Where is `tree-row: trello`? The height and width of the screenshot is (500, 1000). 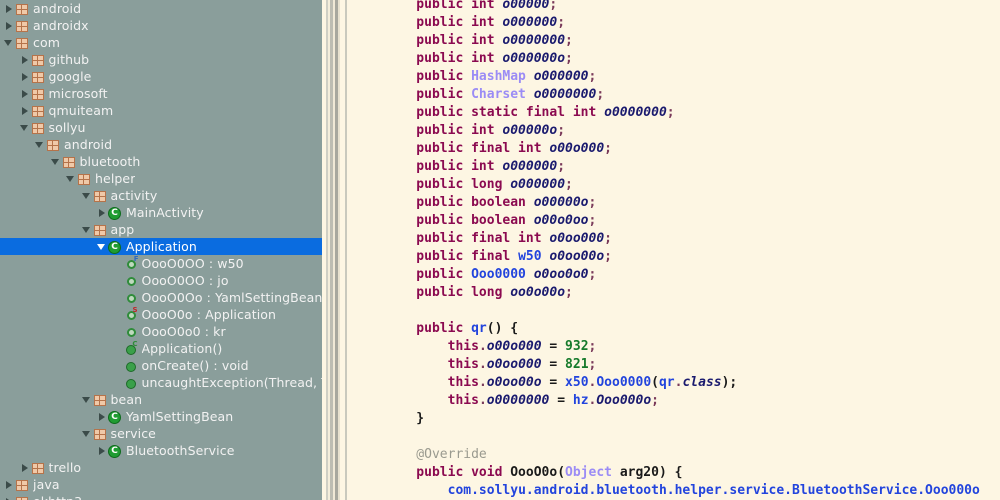
tree-row: trello is located at coordinates (161, 467).